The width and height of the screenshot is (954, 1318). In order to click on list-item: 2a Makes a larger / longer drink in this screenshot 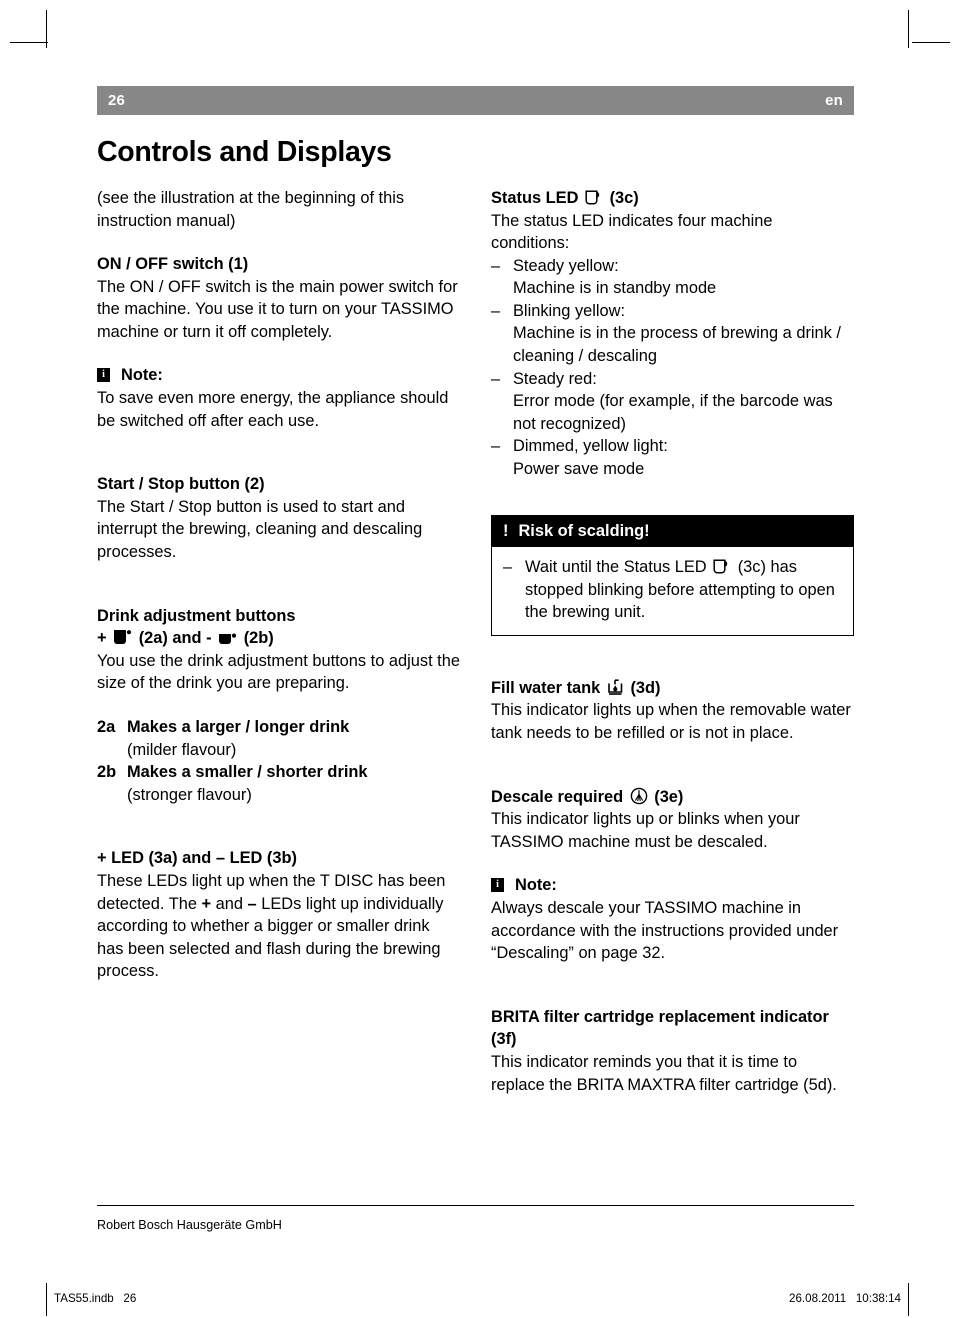, I will do `click(278, 727)`.